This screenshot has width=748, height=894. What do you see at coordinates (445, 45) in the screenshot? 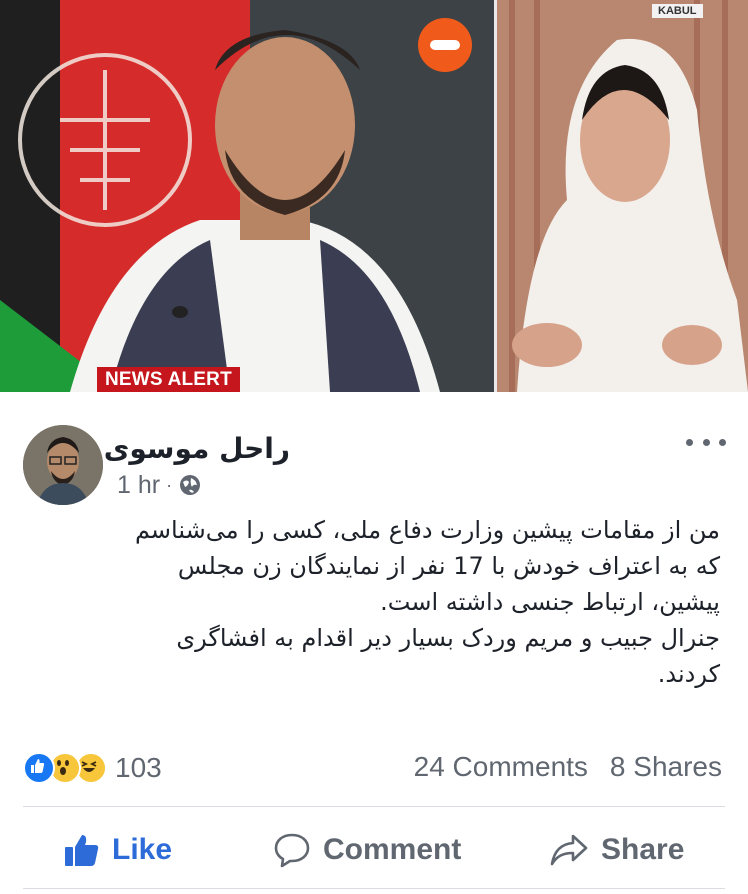
I see `channel-logo-icon` at bounding box center [445, 45].